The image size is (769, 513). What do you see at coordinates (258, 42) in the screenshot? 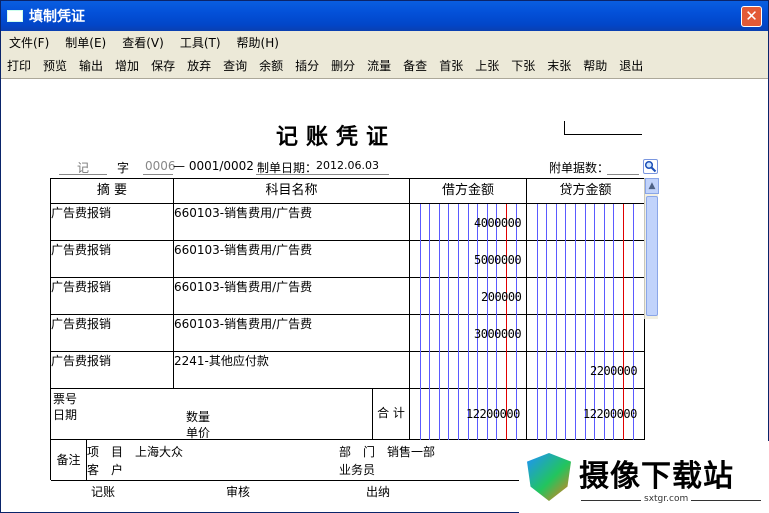
I see `menu-help: 帮助(H)` at bounding box center [258, 42].